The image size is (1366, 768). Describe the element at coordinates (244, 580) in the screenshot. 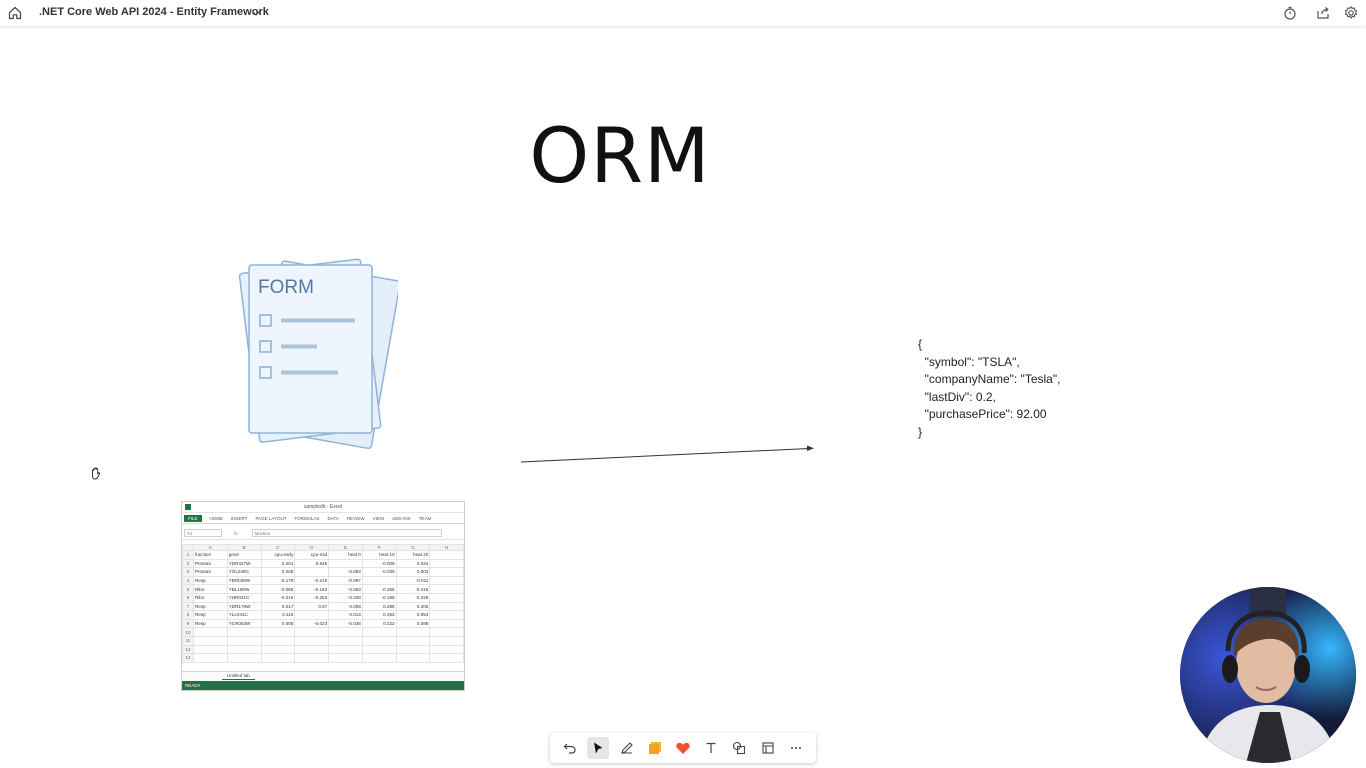

I see `excel-cell: YBR039W` at that location.